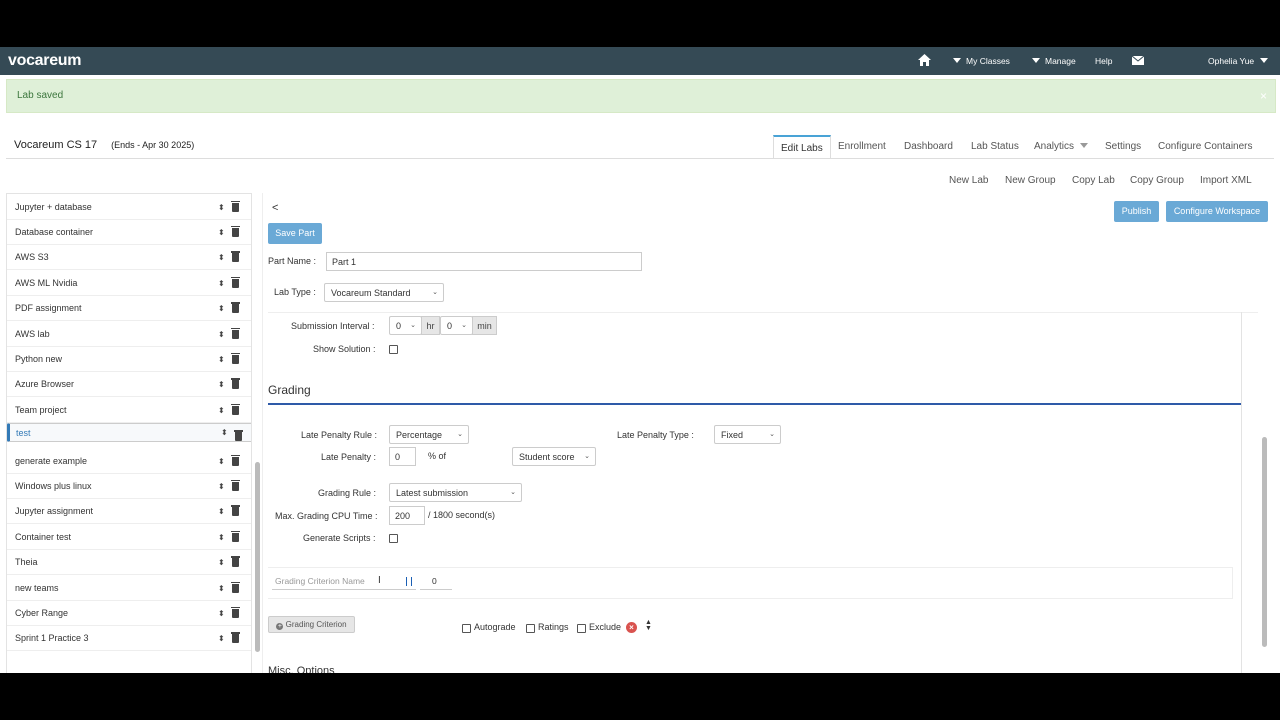 This screenshot has width=1280, height=720. What do you see at coordinates (981, 61) in the screenshot?
I see `my-classes-menu: My Classes` at bounding box center [981, 61].